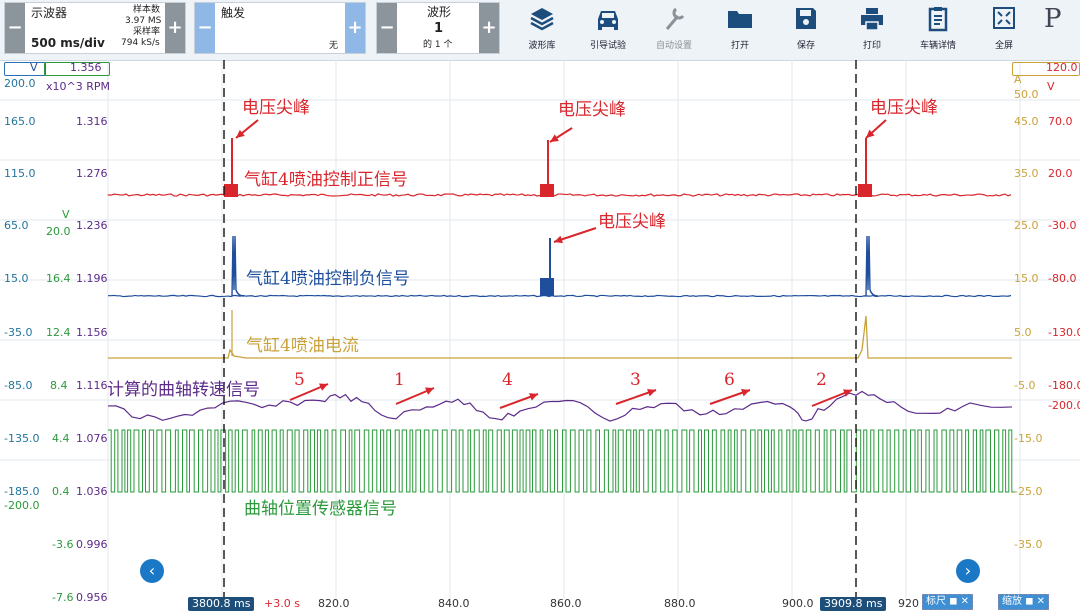  What do you see at coordinates (58, 332) in the screenshot?
I see `left-v-tick: 12.4` at bounding box center [58, 332].